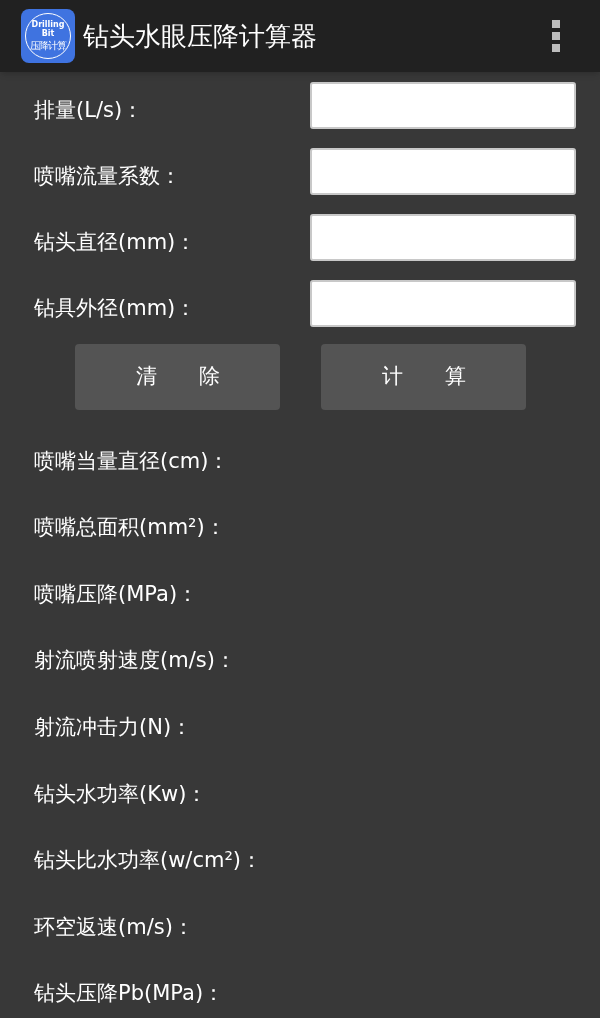 The width and height of the screenshot is (600, 1018). I want to click on field-label: 钻头直径(mm)：, so click(115, 242).